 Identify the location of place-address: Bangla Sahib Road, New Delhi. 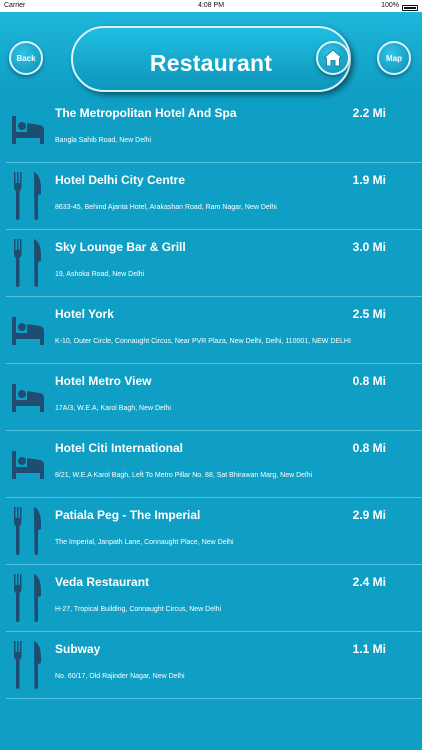
(103, 140).